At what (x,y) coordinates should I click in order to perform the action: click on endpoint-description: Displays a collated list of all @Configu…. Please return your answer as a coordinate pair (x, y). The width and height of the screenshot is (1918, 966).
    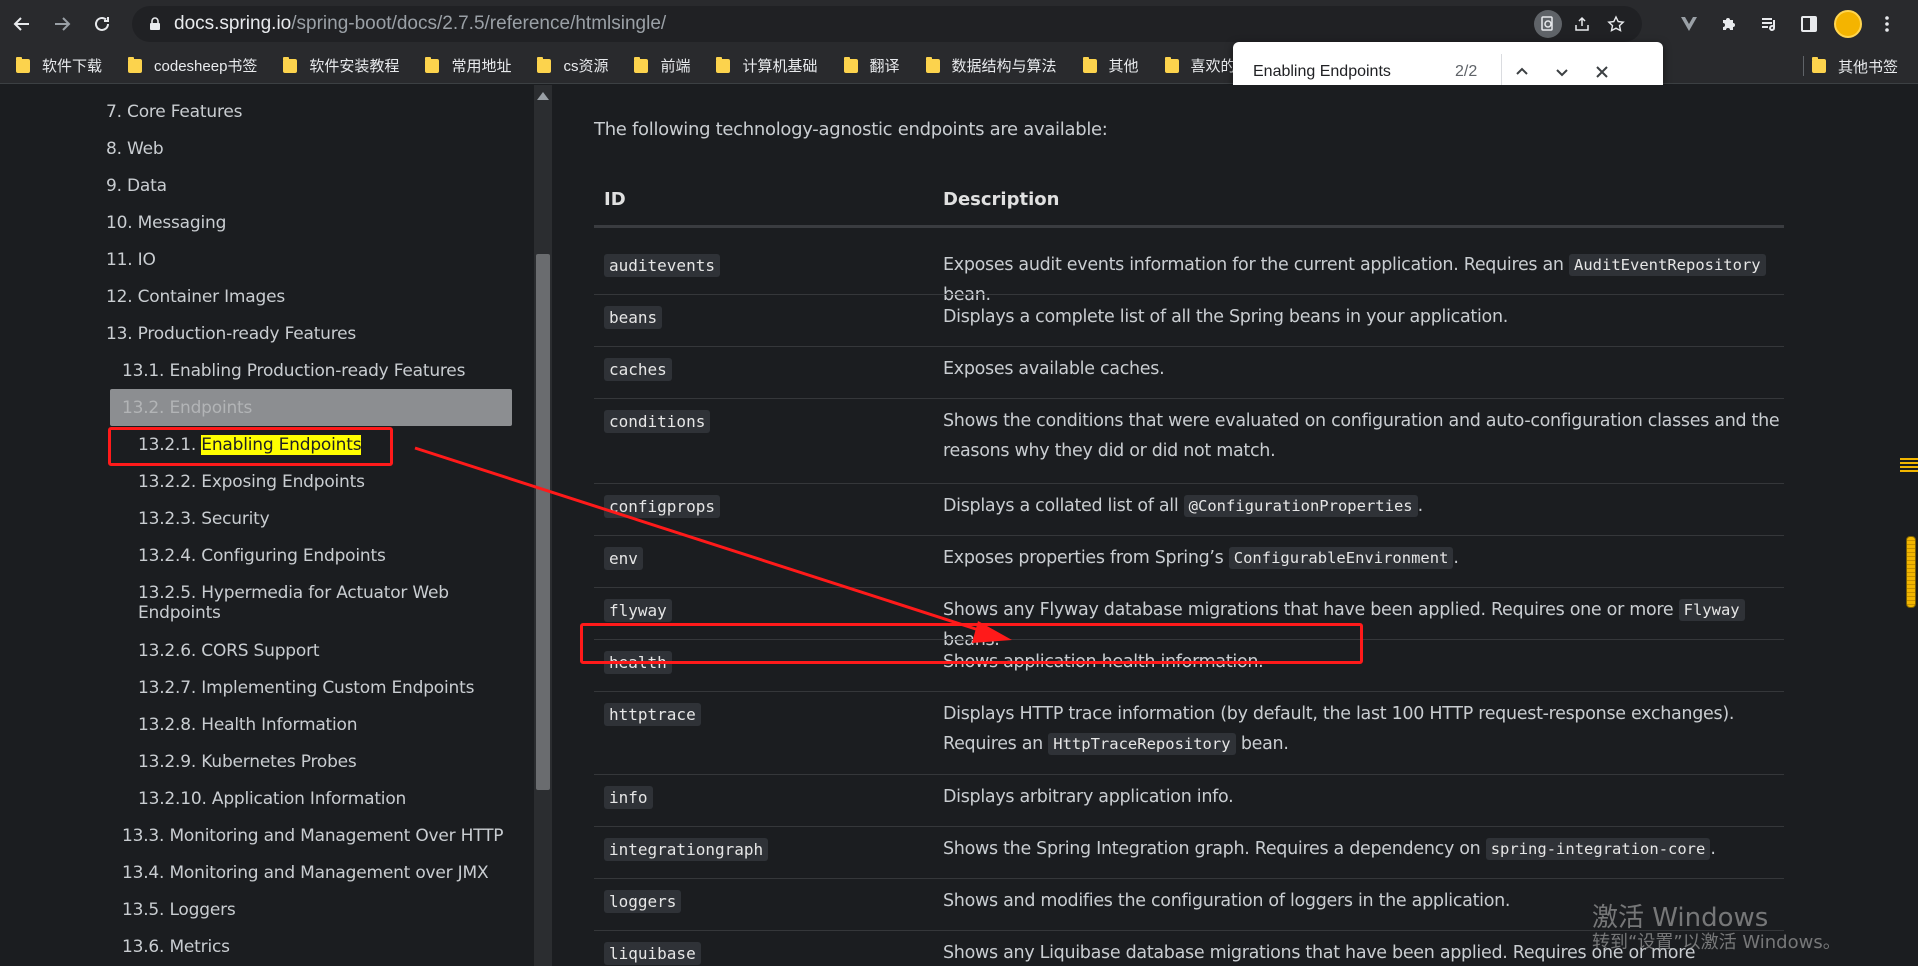
    Looking at the image, I should click on (1183, 506).